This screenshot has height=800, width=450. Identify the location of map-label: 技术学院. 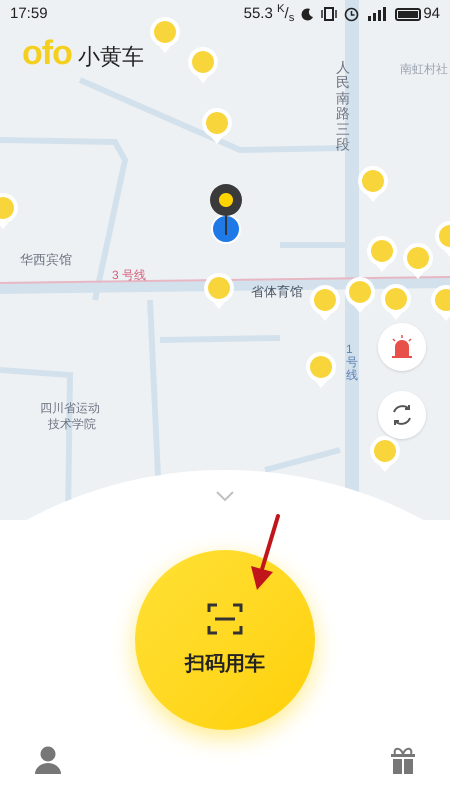
(72, 424).